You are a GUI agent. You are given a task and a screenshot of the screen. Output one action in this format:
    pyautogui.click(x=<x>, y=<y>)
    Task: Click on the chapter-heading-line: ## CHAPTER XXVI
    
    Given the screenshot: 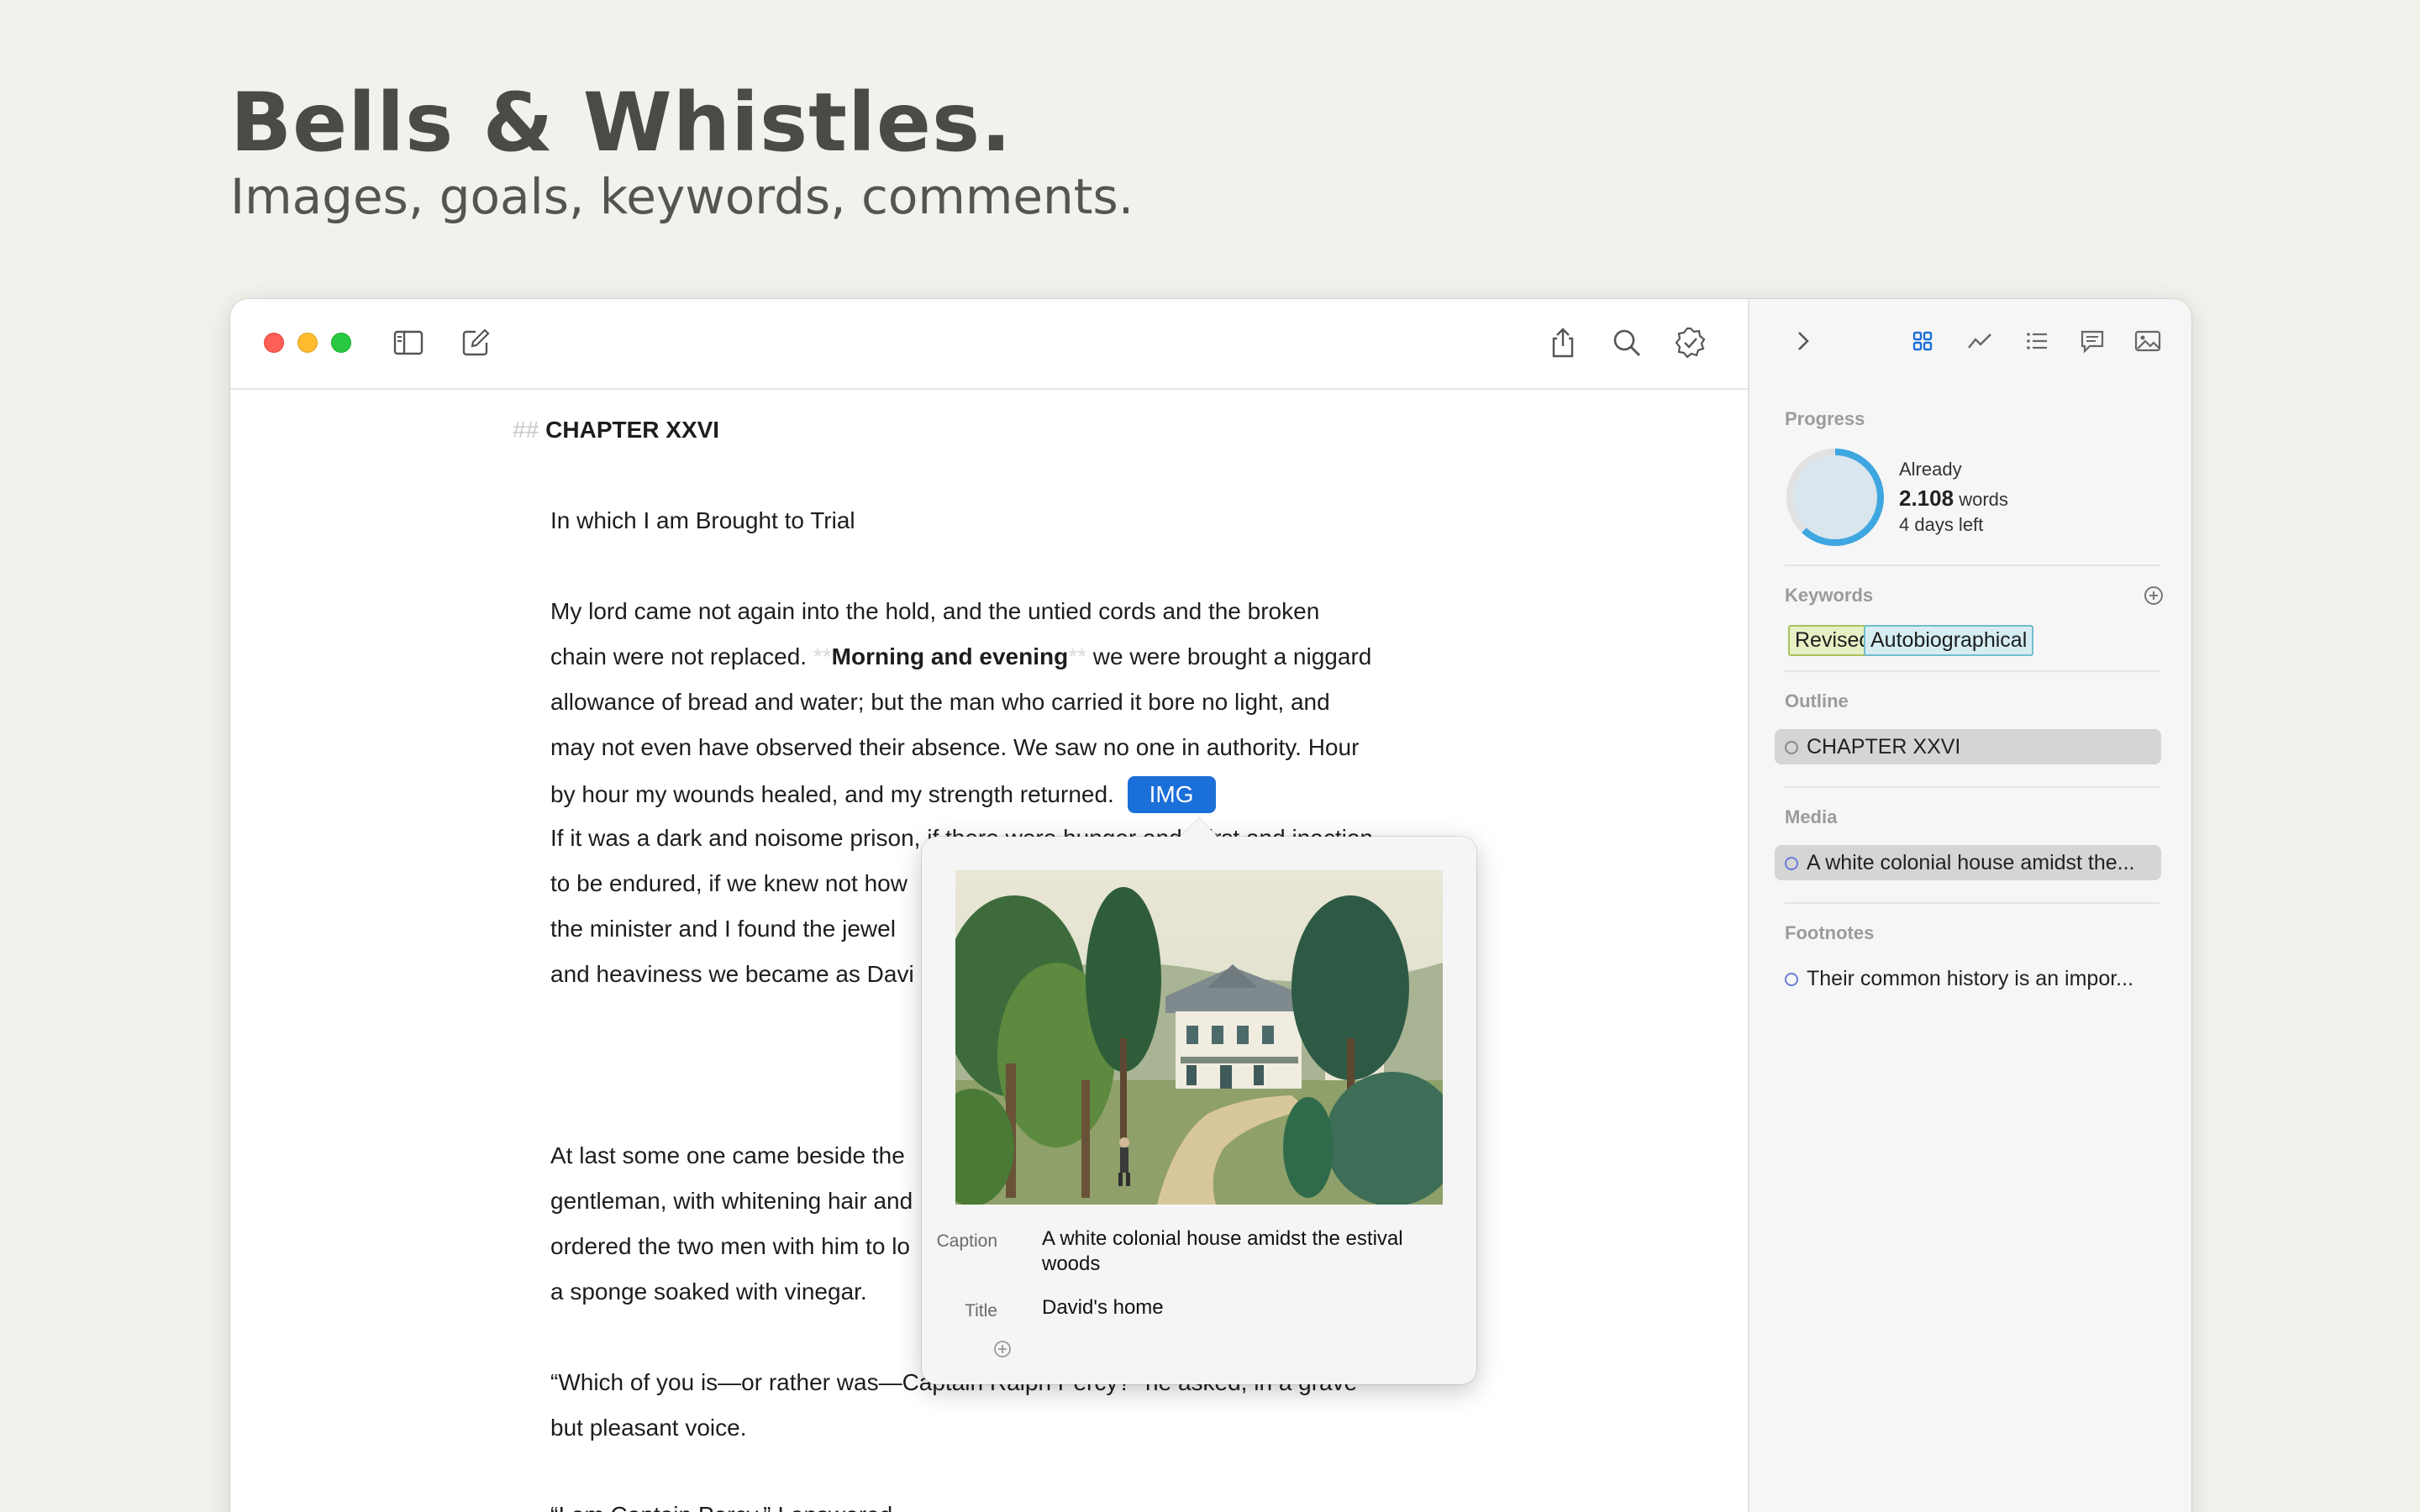 What is the action you would take?
    pyautogui.click(x=616, y=430)
    